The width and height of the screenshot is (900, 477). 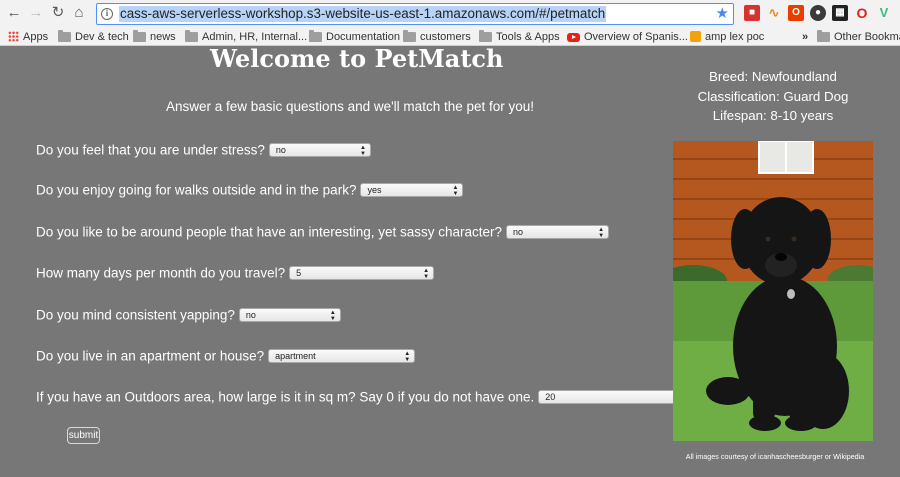 What do you see at coordinates (796, 13) in the screenshot?
I see `office-icon: O` at bounding box center [796, 13].